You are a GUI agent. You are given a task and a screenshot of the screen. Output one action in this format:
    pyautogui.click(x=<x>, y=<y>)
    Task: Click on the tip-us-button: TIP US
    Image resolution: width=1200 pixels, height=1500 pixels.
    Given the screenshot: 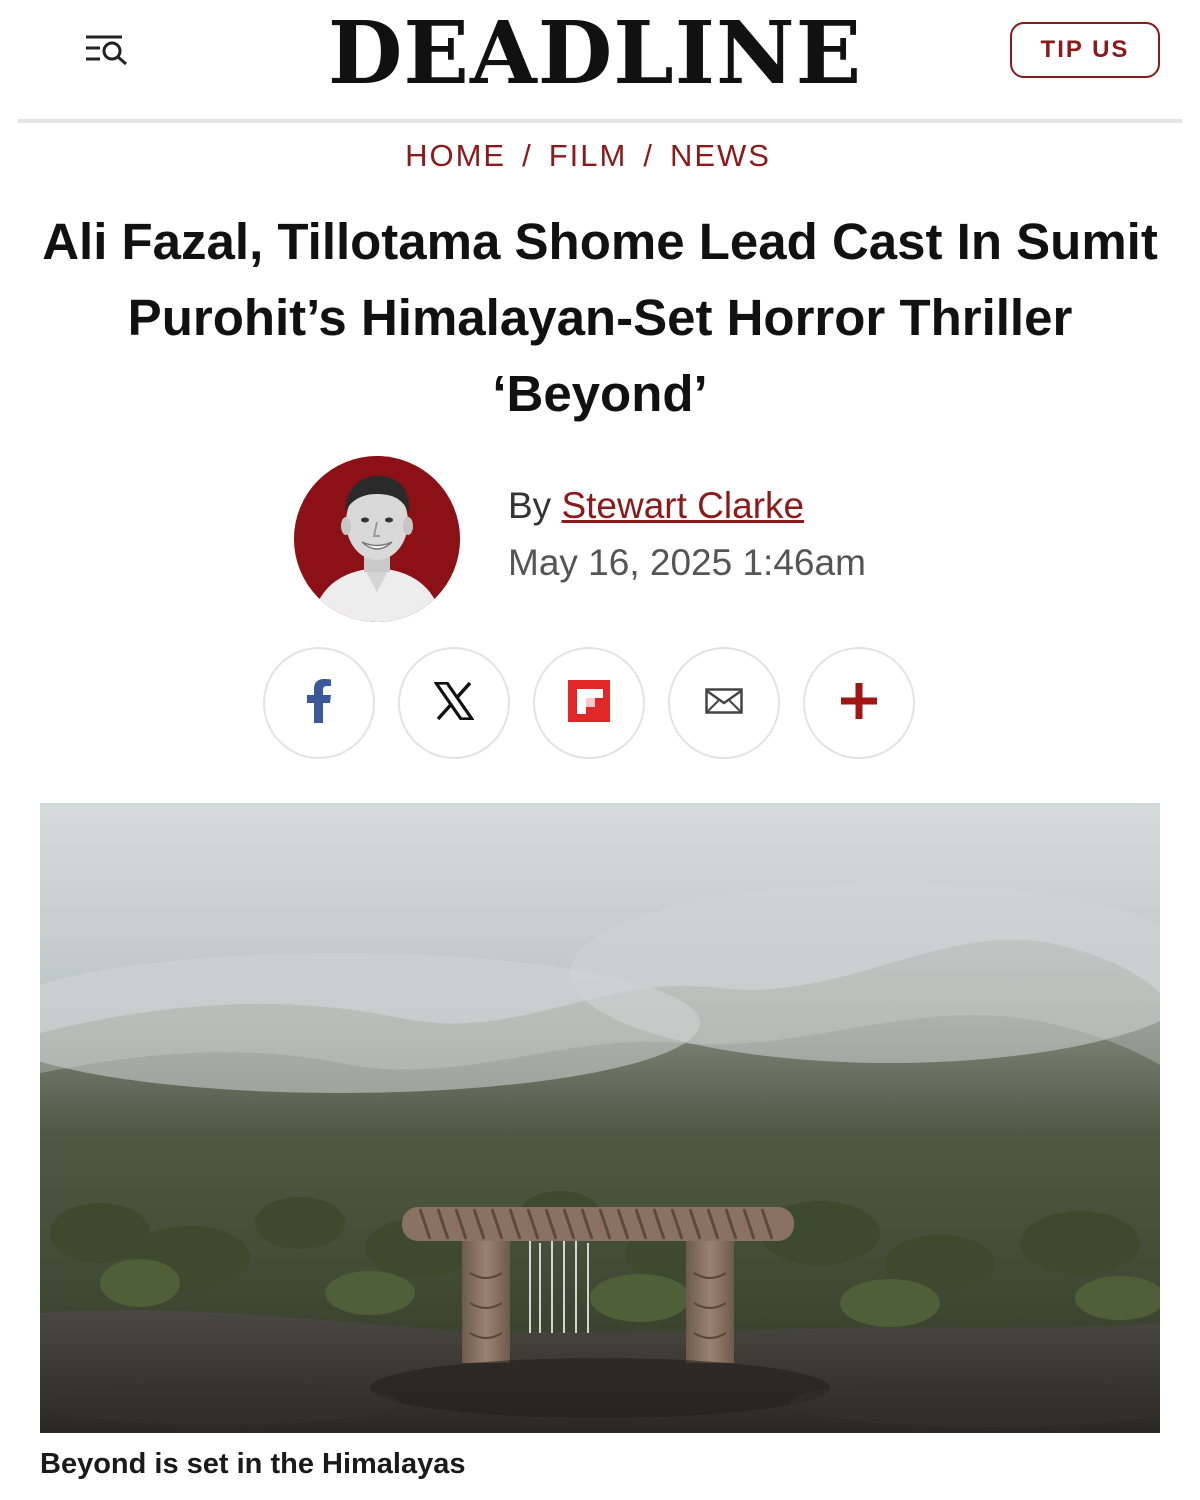 What is the action you would take?
    pyautogui.click(x=1085, y=50)
    